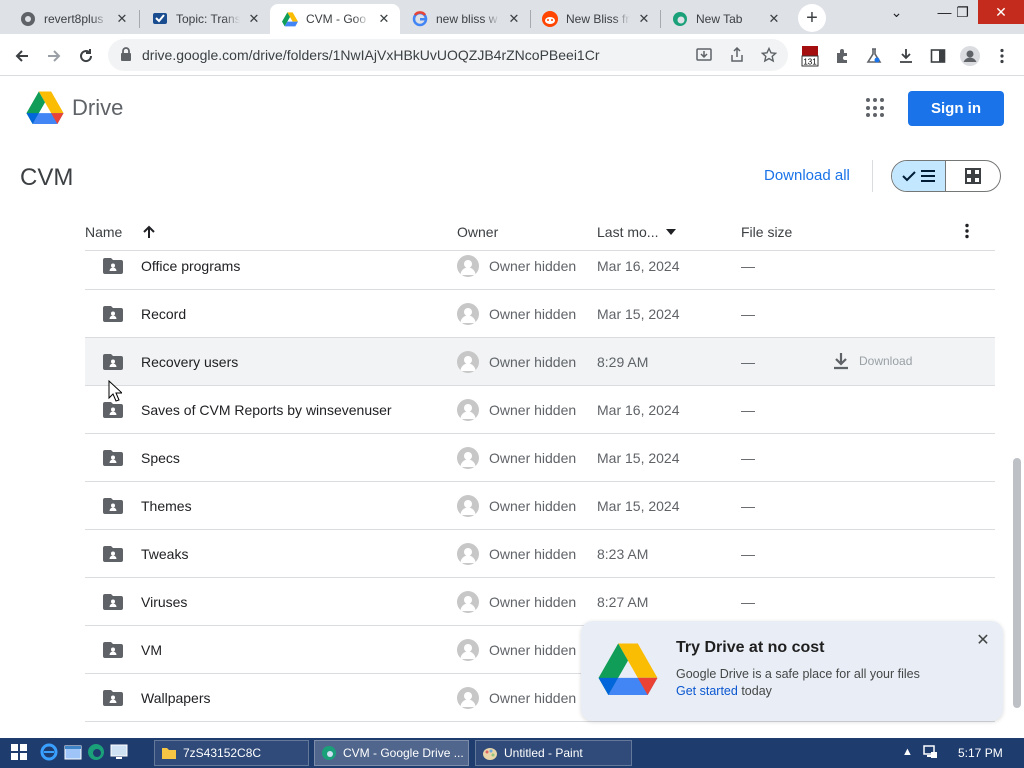 This screenshot has width=1024, height=768. I want to click on remote-desktop-icon, so click(119, 752).